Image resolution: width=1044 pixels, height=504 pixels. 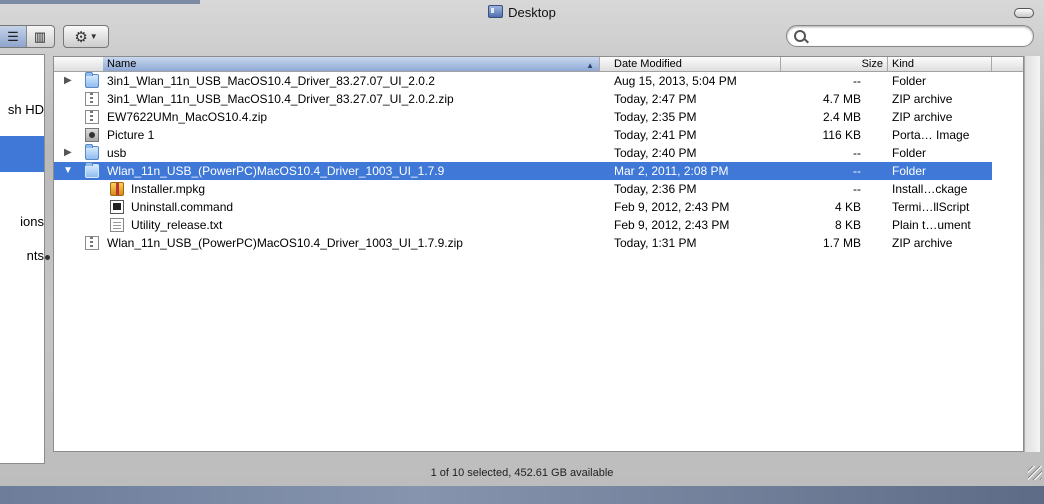 What do you see at coordinates (872, 64) in the screenshot?
I see `column-header-size-label: Size` at bounding box center [872, 64].